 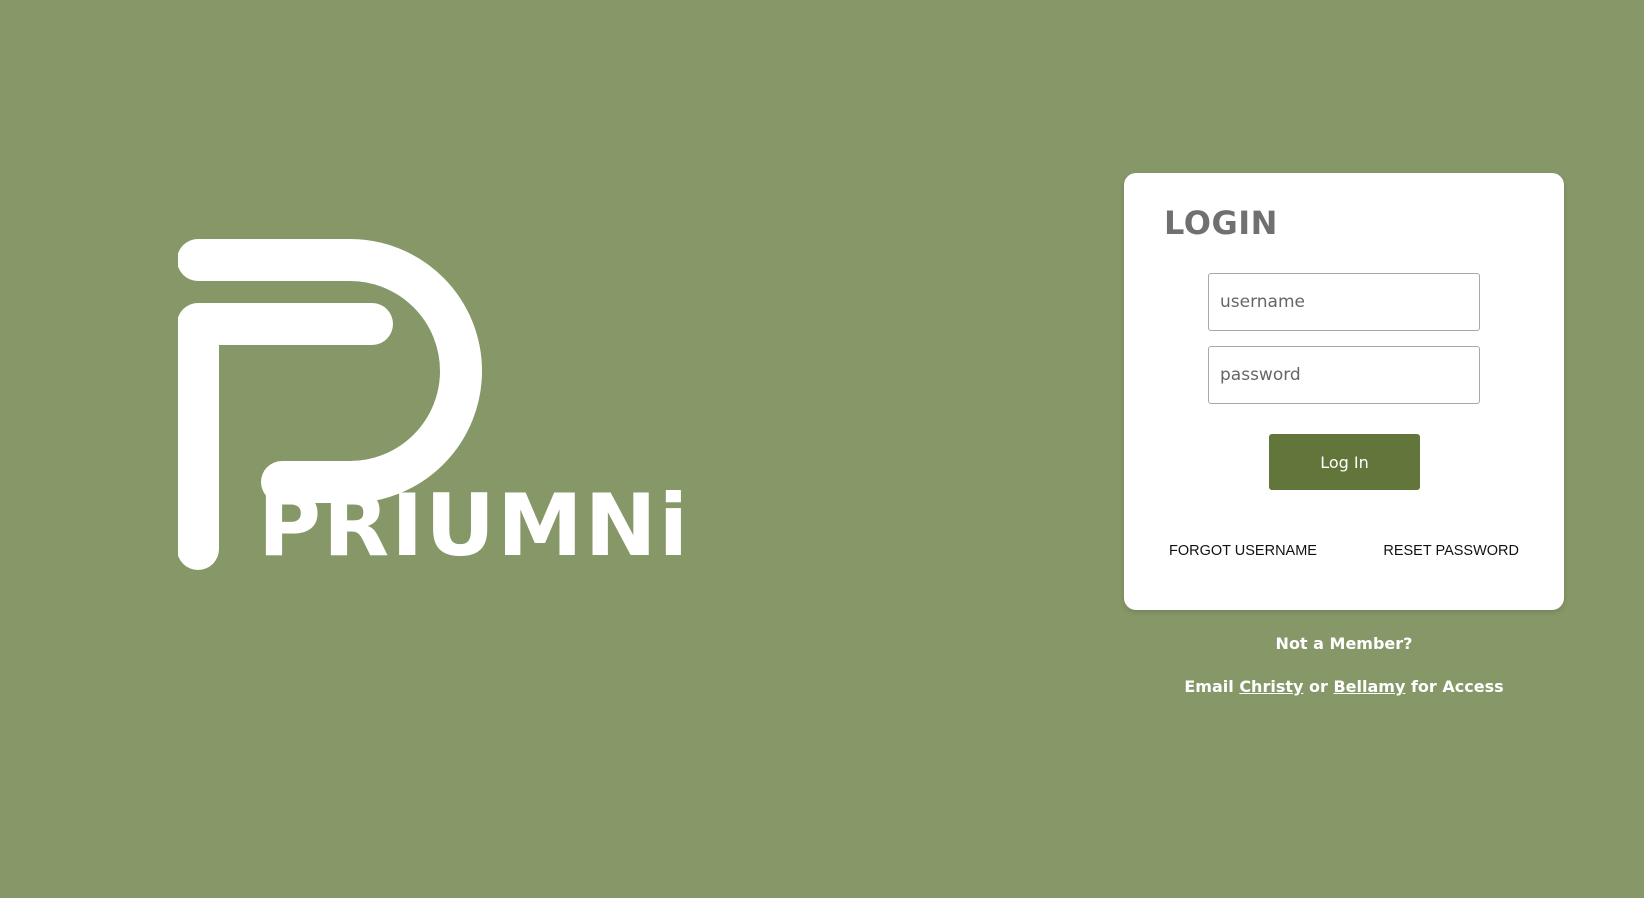 What do you see at coordinates (1209, 686) in the screenshot?
I see `email-prefix: Email` at bounding box center [1209, 686].